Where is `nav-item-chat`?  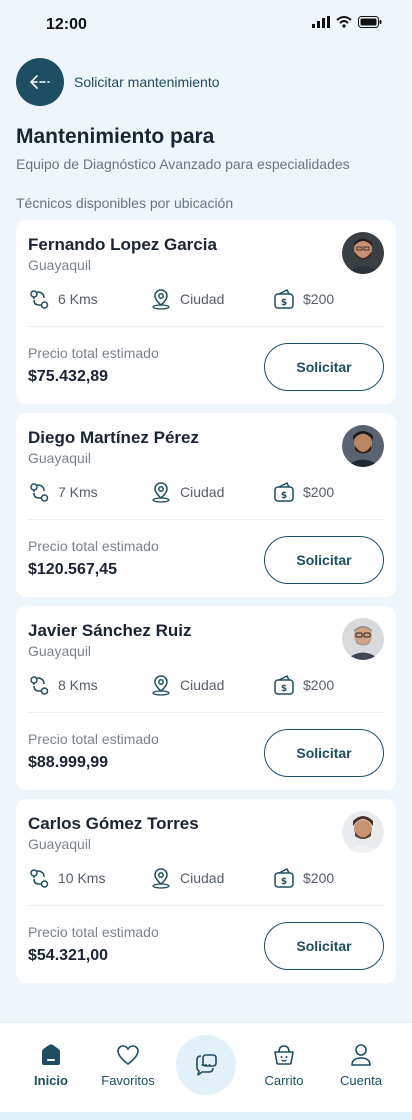
nav-item-chat is located at coordinates (206, 1065).